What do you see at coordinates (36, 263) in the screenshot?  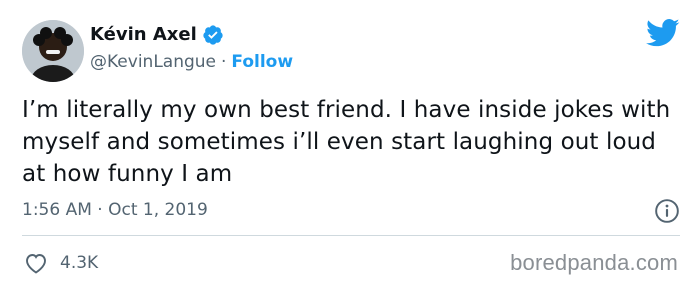 I see `heart-icon` at bounding box center [36, 263].